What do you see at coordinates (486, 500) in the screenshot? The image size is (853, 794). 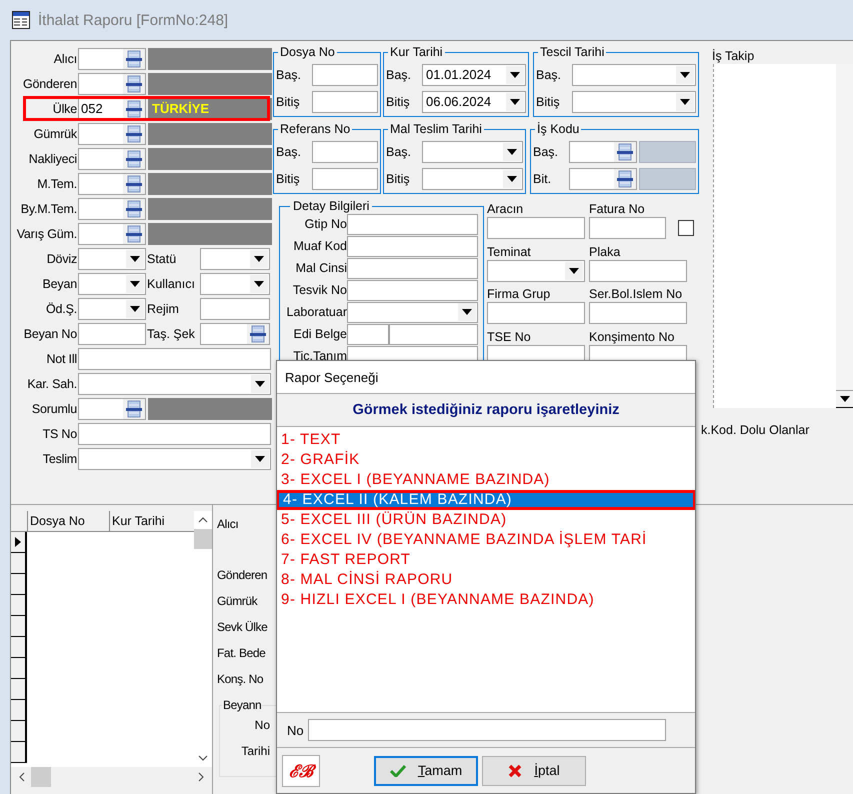 I see `report-option: 4- EXCEL II (KALEM BAZINDA)` at bounding box center [486, 500].